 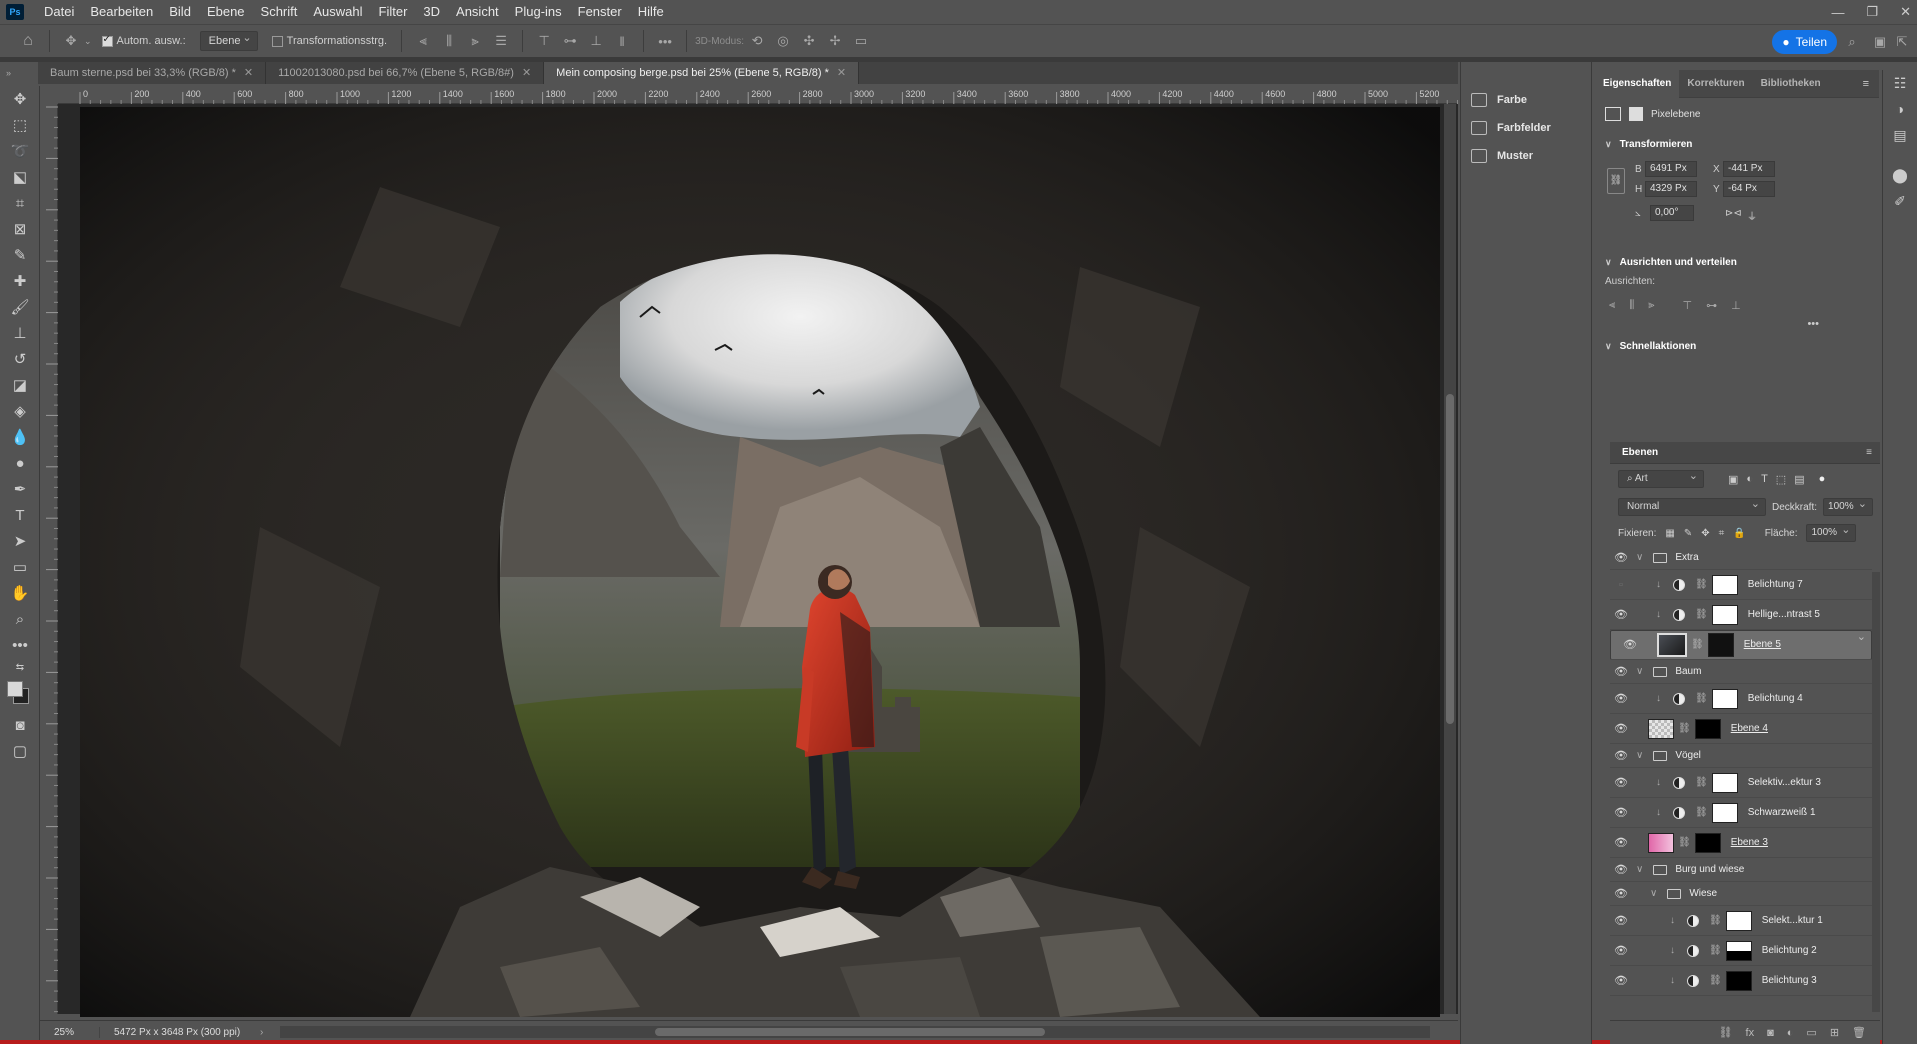 I want to click on 3d-pan-icon: ✣, so click(x=809, y=41).